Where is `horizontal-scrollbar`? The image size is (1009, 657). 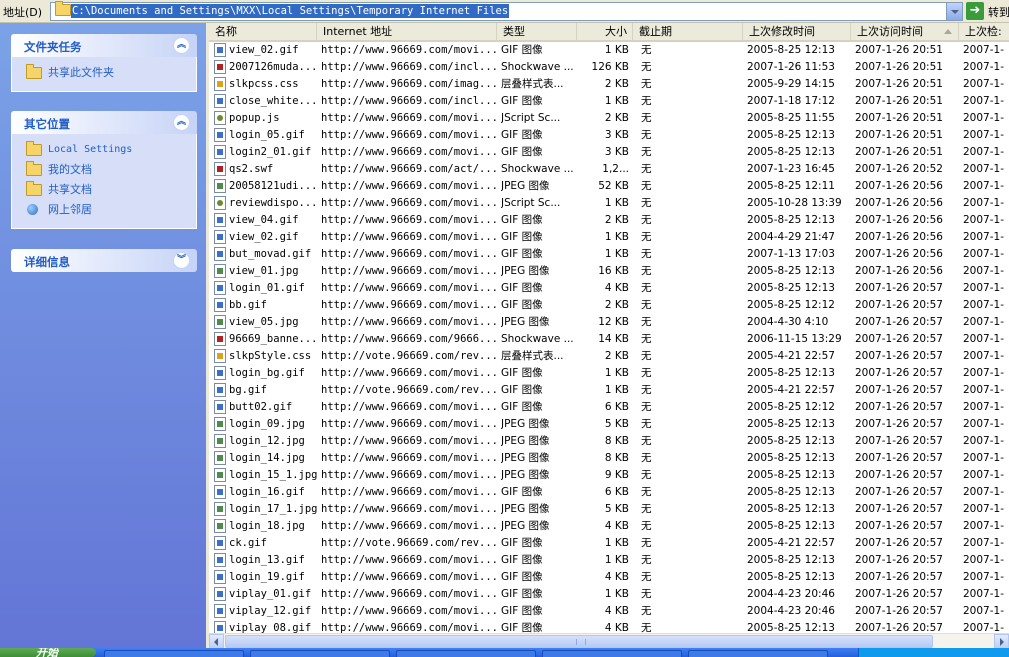 horizontal-scrollbar is located at coordinates (609, 641).